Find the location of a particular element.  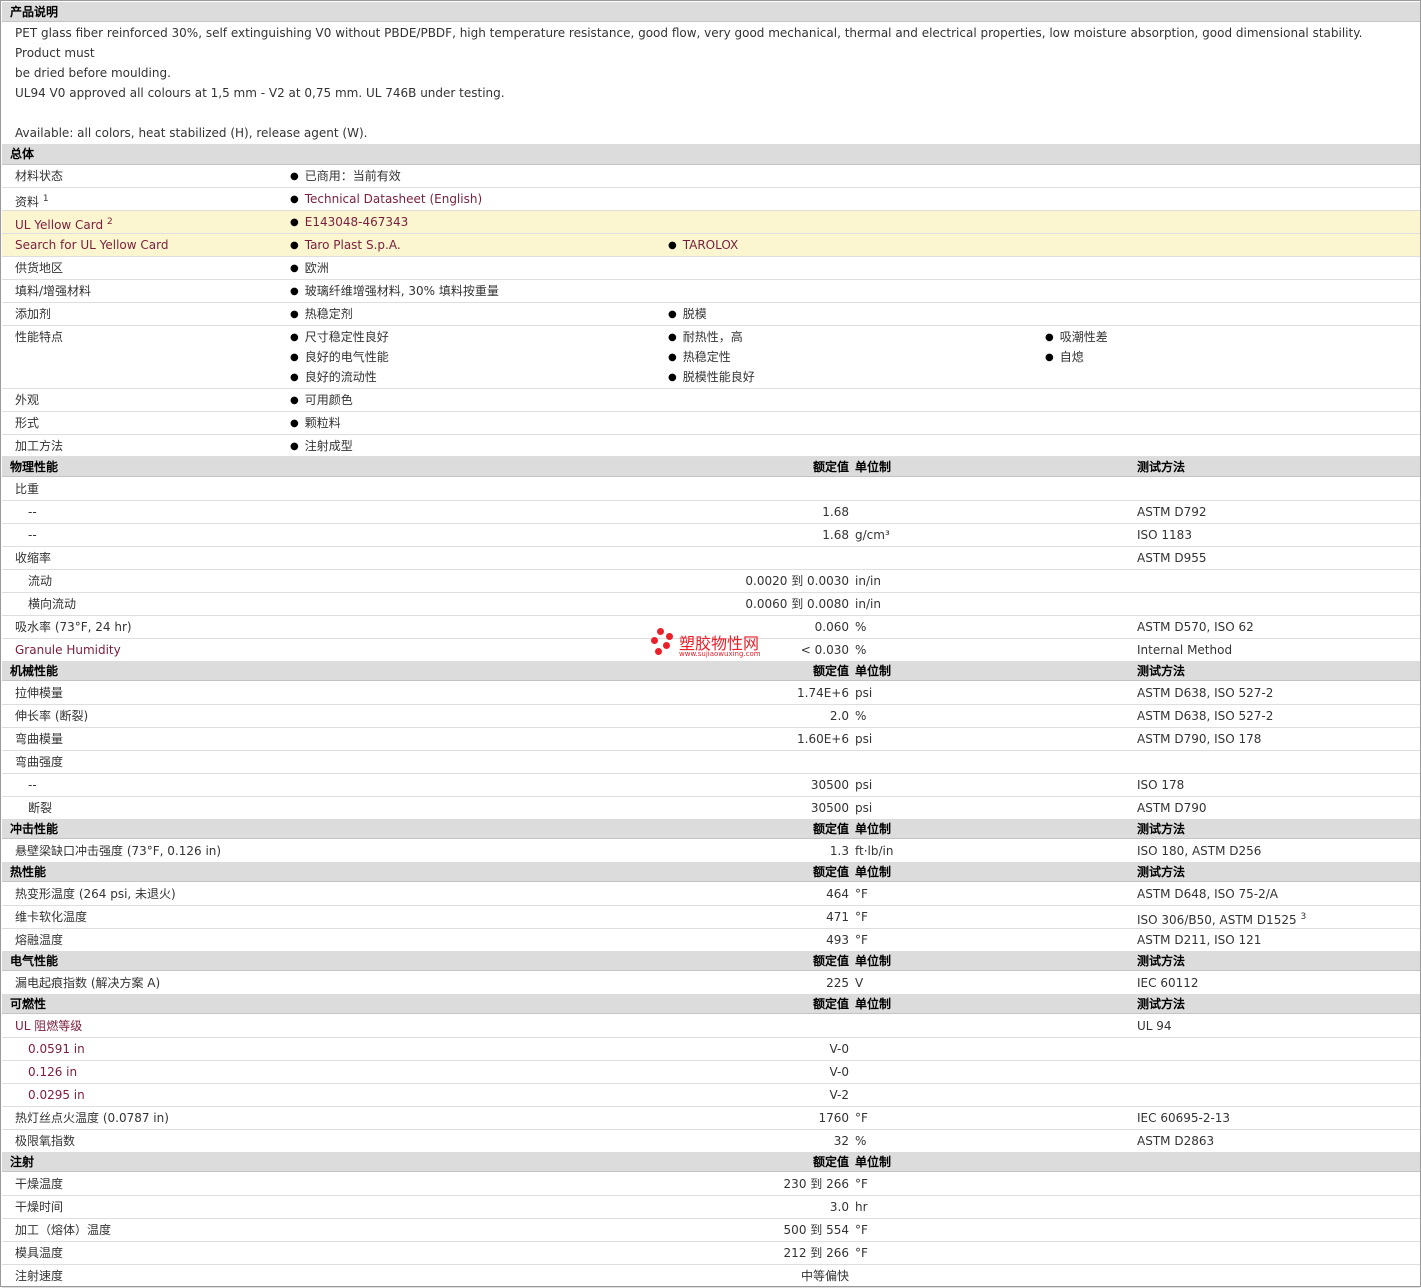

table-row: 0.126 in V-0 is located at coordinates (711, 1072).